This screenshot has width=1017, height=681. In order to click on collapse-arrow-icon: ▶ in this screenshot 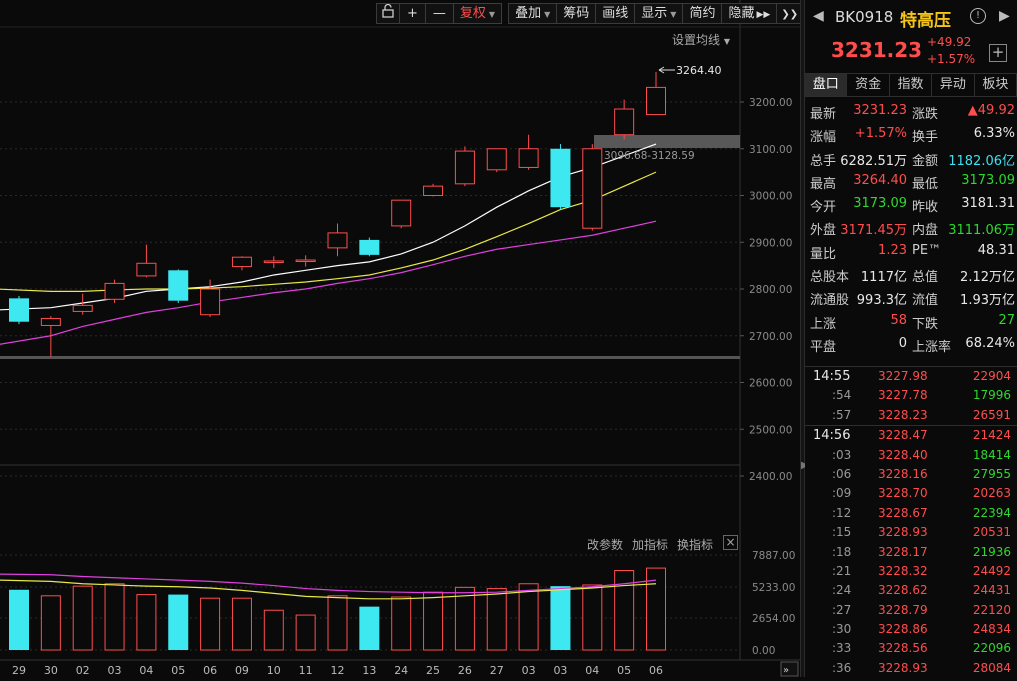, I will do `click(805, 465)`.